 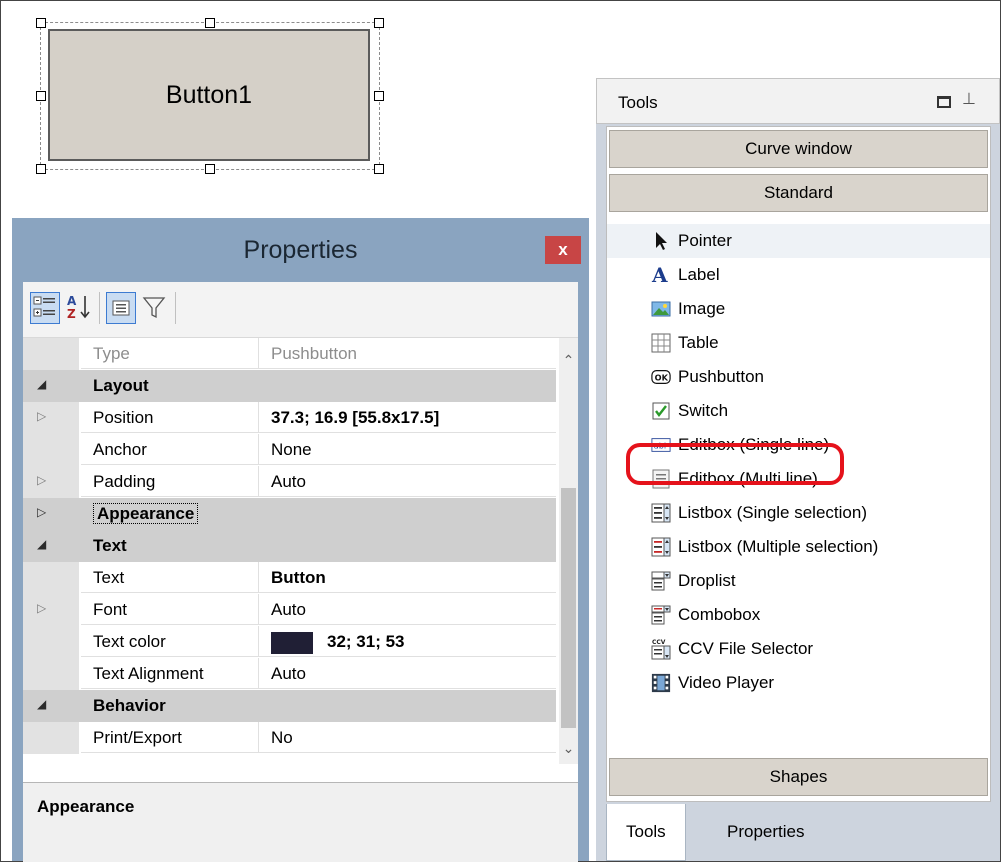 What do you see at coordinates (170, 641) in the screenshot?
I see `property-name: Text color` at bounding box center [170, 641].